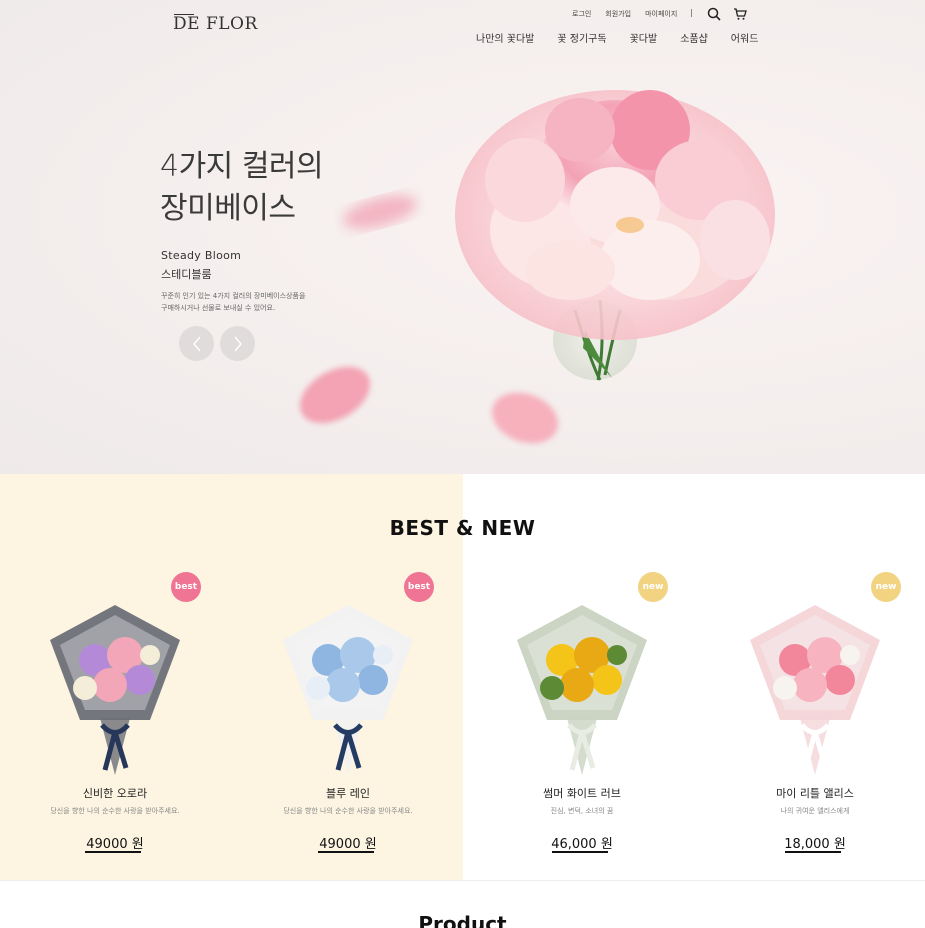 Image resolution: width=925 pixels, height=928 pixels. I want to click on hero-desc-line1: 꾸준히 인기 있는 4가지 컬러의 장미베이스상품을, so click(233, 296).